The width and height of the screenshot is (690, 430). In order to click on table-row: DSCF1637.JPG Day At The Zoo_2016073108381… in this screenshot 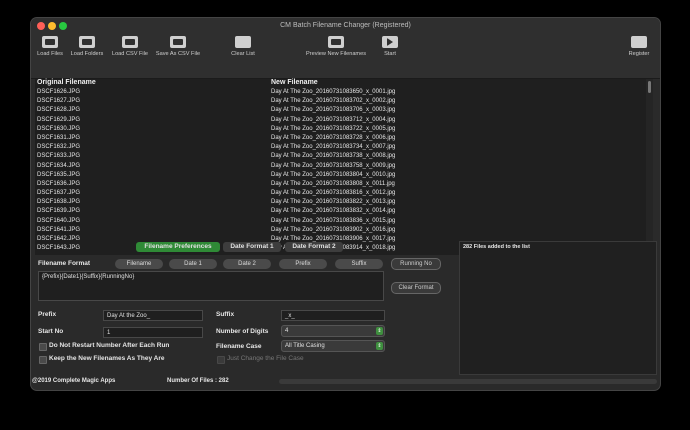, I will do `click(340, 194)`.